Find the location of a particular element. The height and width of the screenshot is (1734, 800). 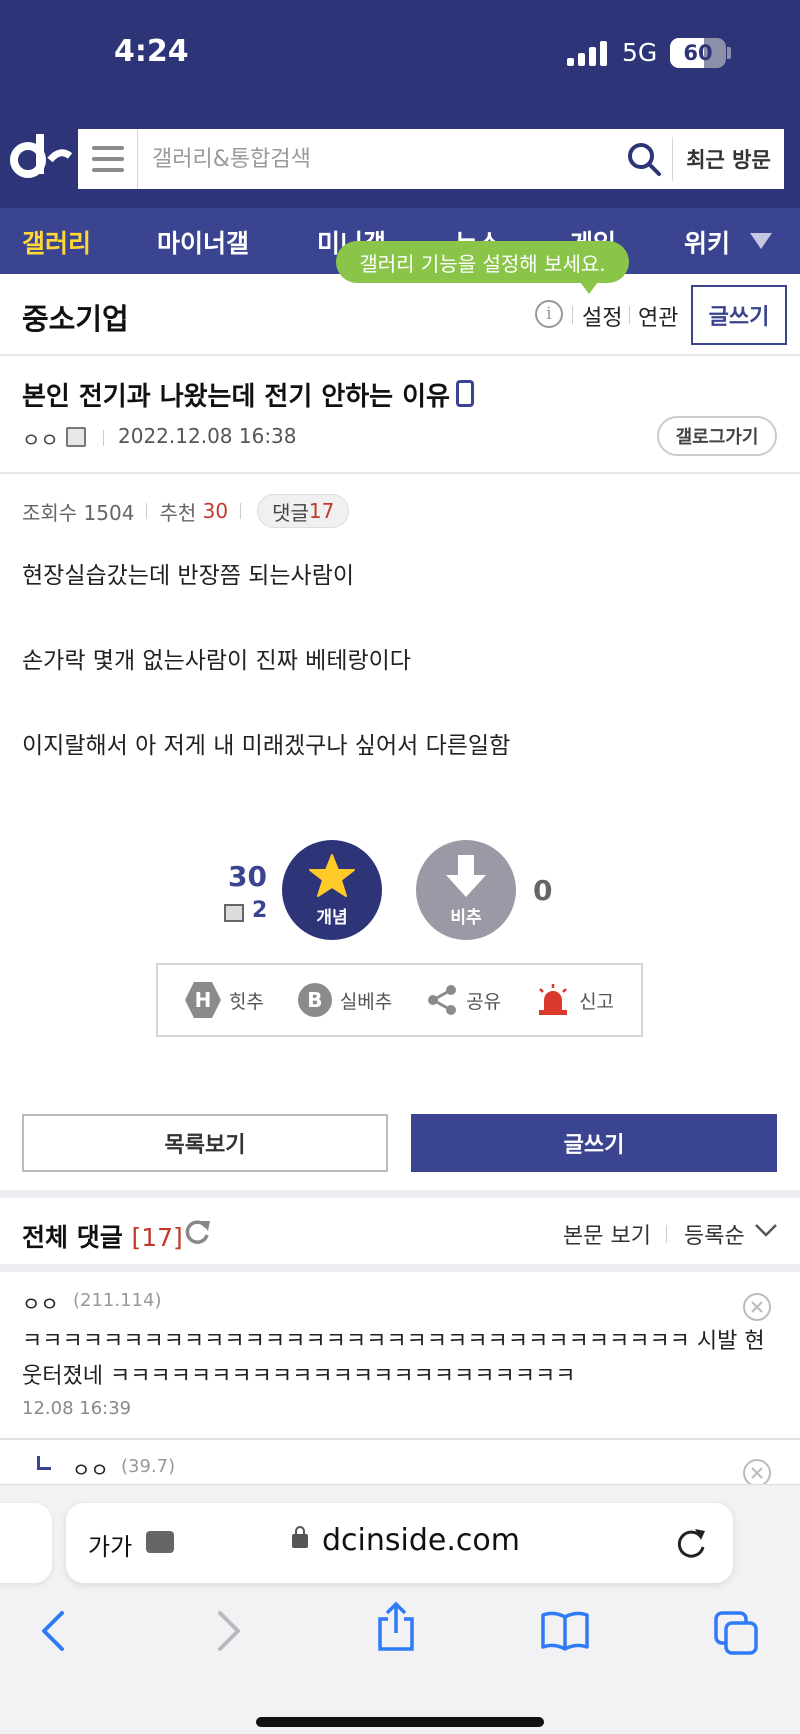

upvote-button: 개념 is located at coordinates (332, 890).